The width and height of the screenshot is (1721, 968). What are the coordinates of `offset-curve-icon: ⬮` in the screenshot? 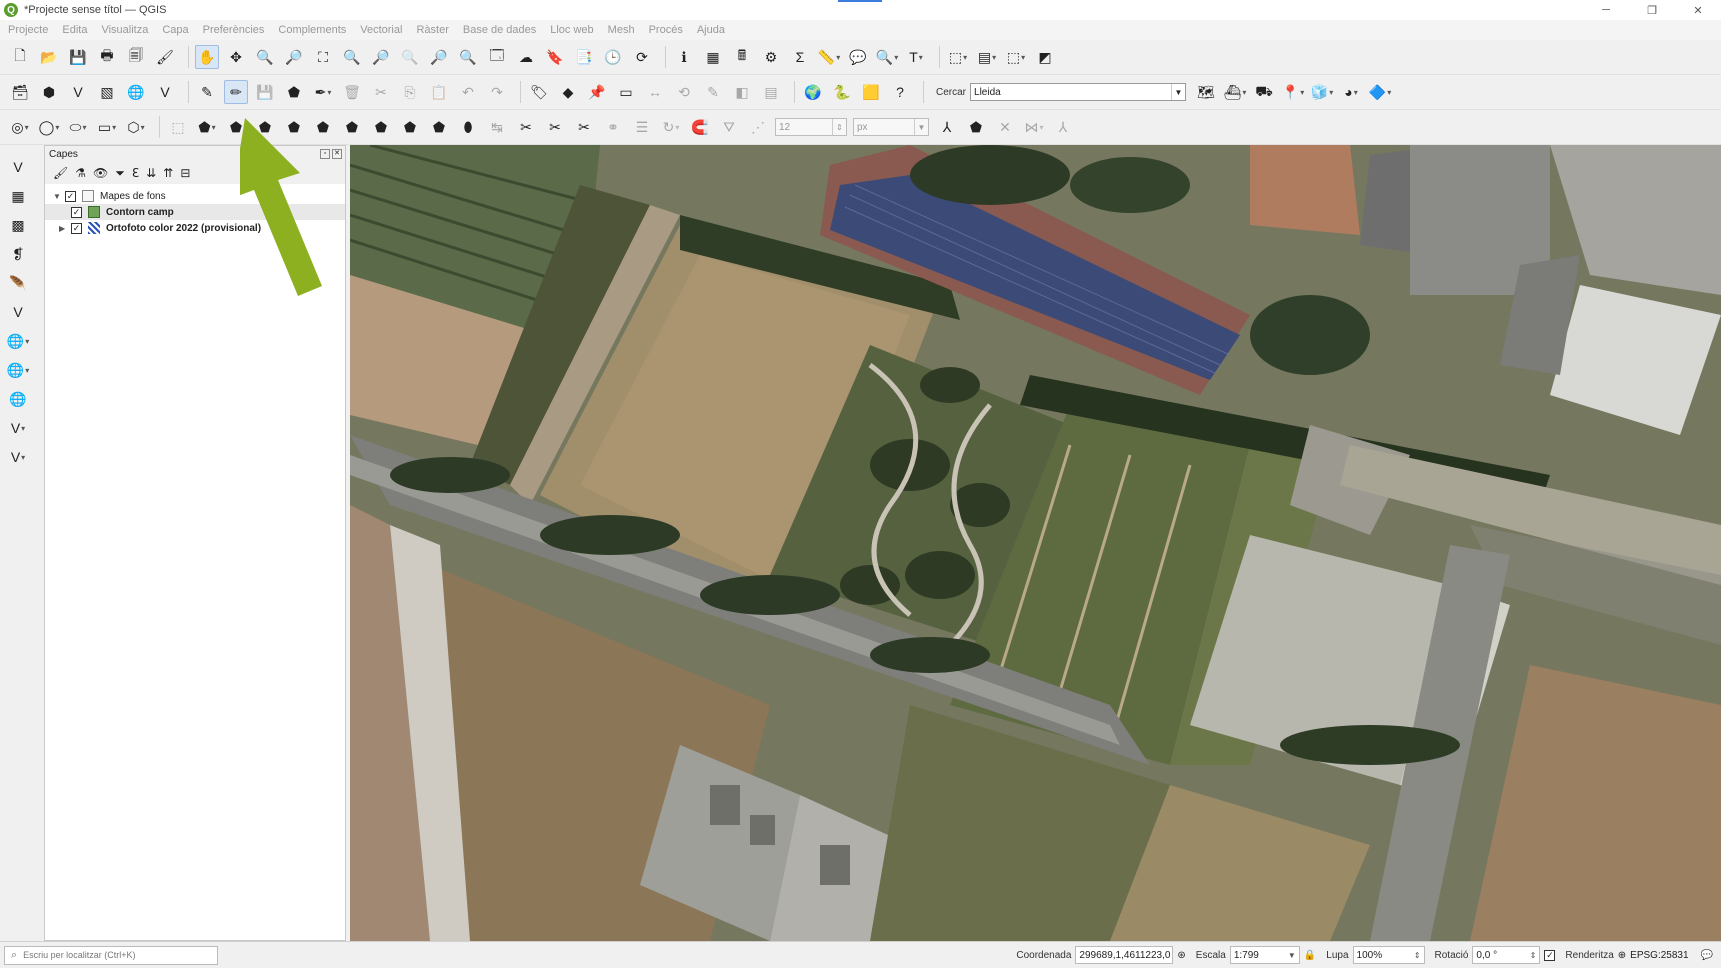 It's located at (468, 127).